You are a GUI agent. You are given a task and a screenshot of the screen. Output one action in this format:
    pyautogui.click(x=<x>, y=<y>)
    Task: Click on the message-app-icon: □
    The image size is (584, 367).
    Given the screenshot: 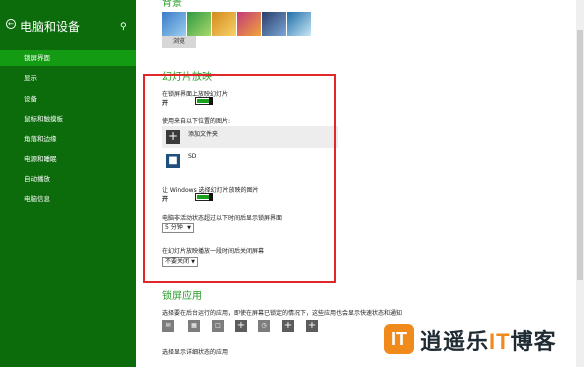 What is the action you would take?
    pyautogui.click(x=218, y=326)
    